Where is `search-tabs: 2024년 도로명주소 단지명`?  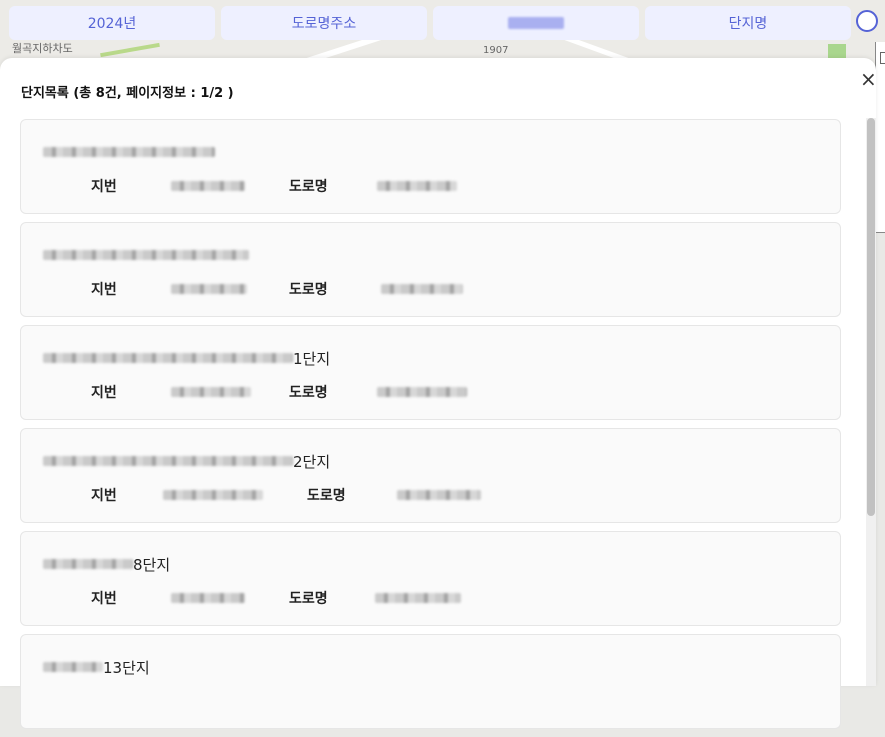
search-tabs: 2024년 도로명주소 단지명 is located at coordinates (430, 23).